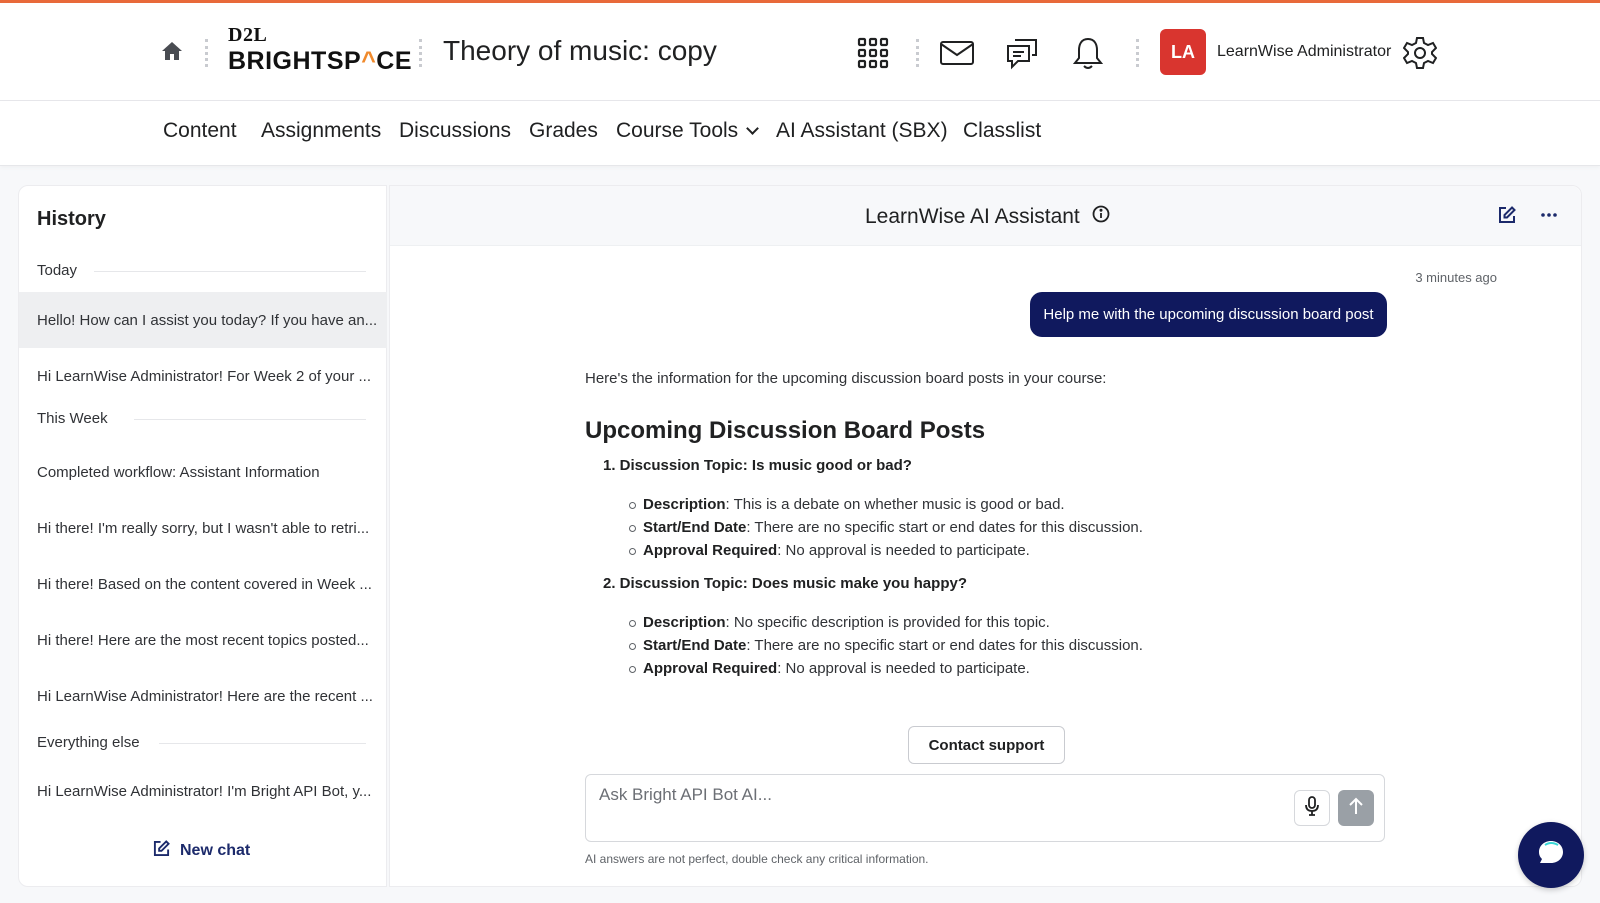 This screenshot has height=903, width=1600. Describe the element at coordinates (320, 61) in the screenshot. I see `logo-main-text: BRIGHTSP^CE` at that location.